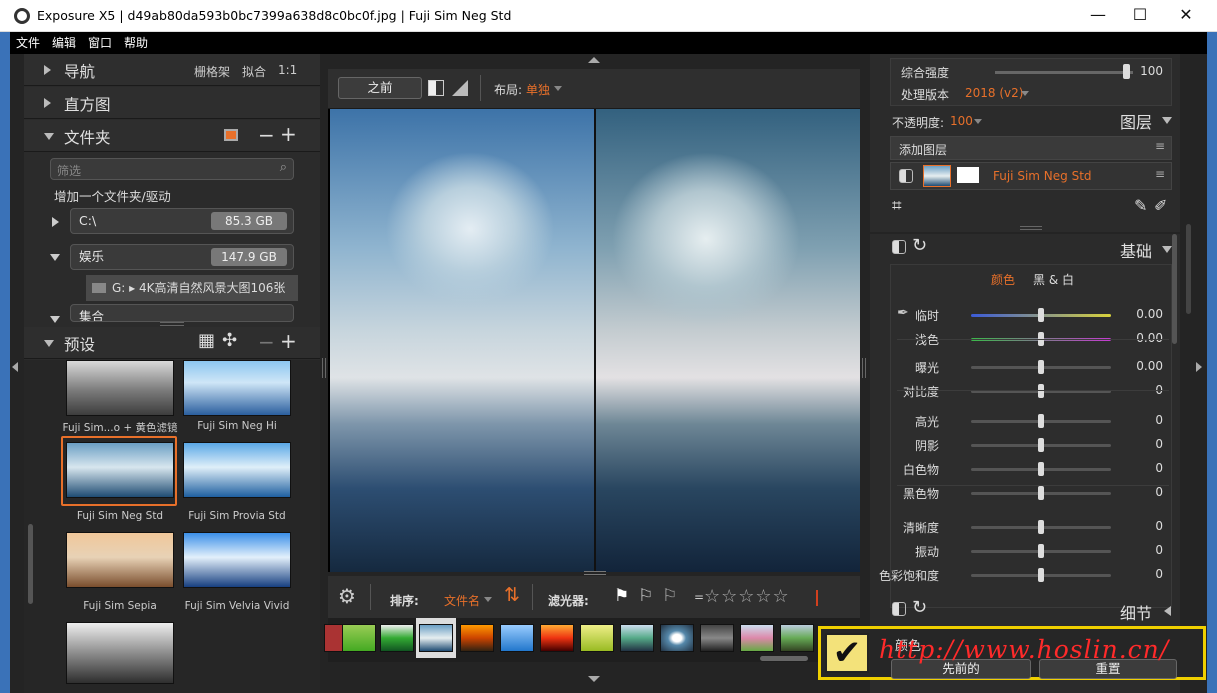 The image size is (1217, 693). I want to click on compare-view-icon, so click(460, 88).